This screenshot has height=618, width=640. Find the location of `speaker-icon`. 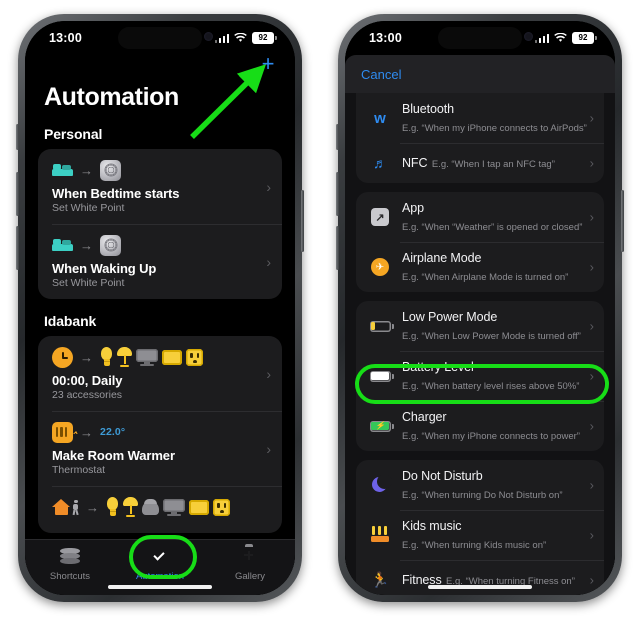

speaker-icon is located at coordinates (150, 507).